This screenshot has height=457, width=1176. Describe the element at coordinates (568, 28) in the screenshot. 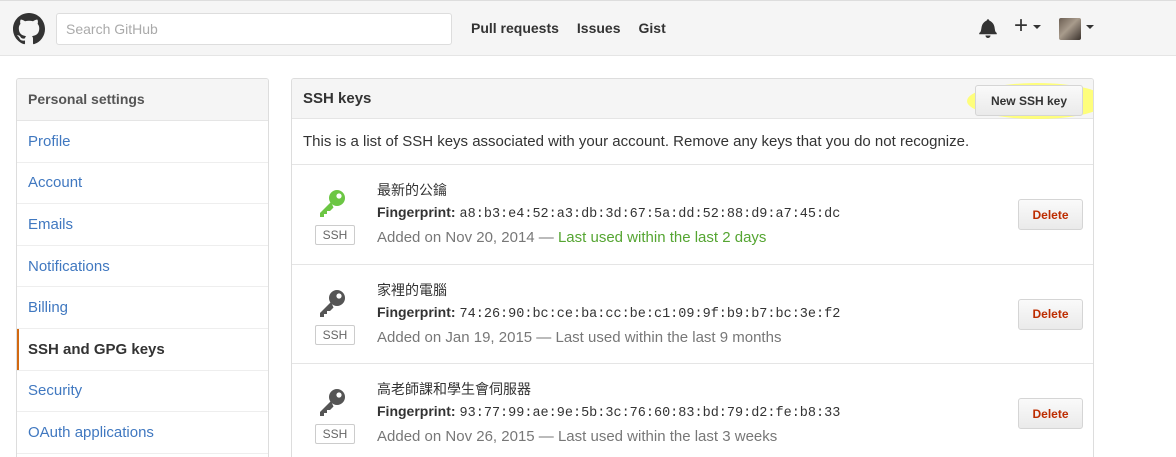

I see `header-nav: Pull requests Issues Gist` at that location.